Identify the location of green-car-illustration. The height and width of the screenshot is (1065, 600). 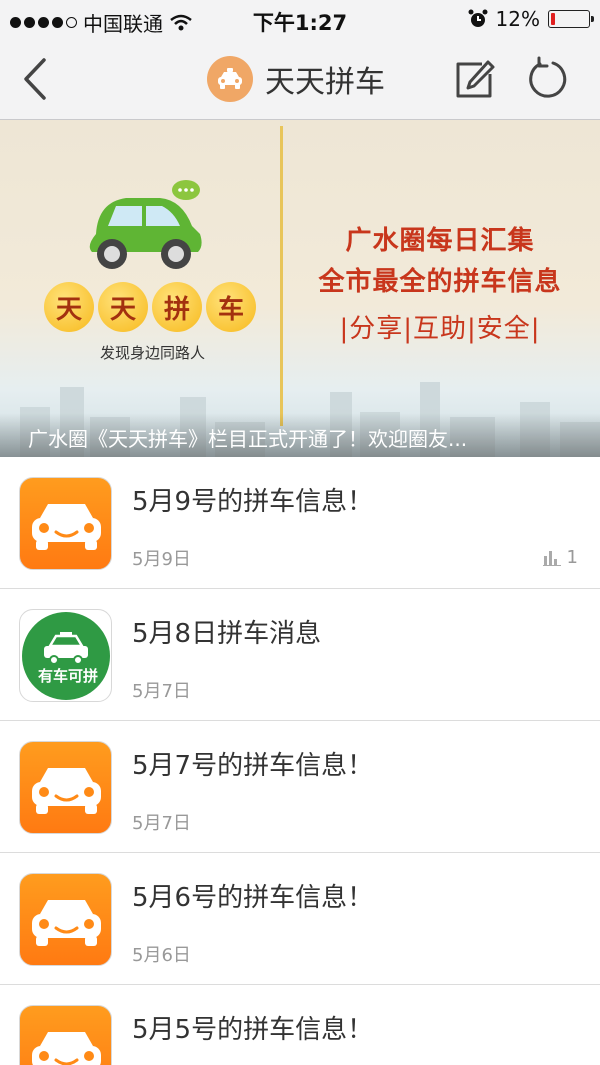
(145, 224).